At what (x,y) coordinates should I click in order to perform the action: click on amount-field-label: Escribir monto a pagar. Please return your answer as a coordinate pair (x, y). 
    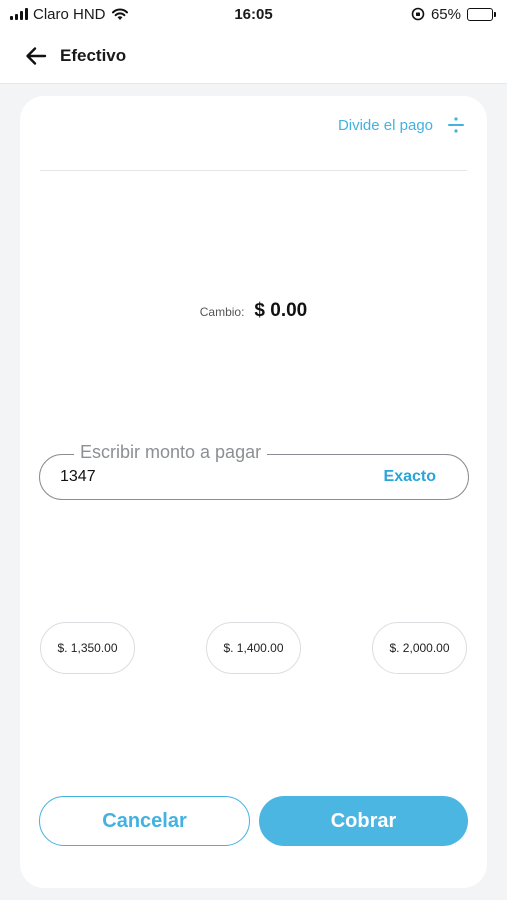
    Looking at the image, I should click on (171, 452).